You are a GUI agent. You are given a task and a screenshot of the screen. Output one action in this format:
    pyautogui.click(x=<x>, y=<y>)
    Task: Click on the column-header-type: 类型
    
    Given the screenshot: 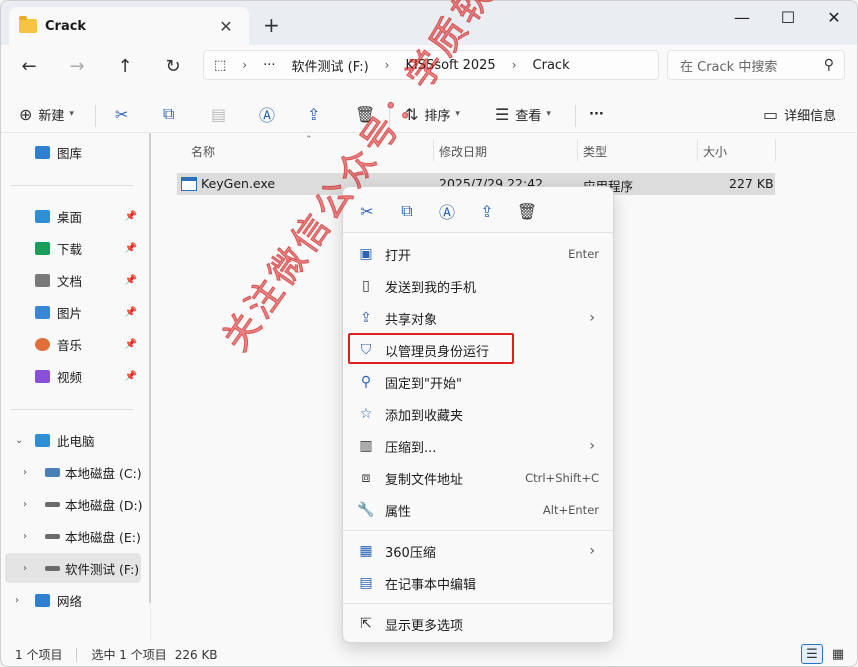 What is the action you would take?
    pyautogui.click(x=595, y=151)
    